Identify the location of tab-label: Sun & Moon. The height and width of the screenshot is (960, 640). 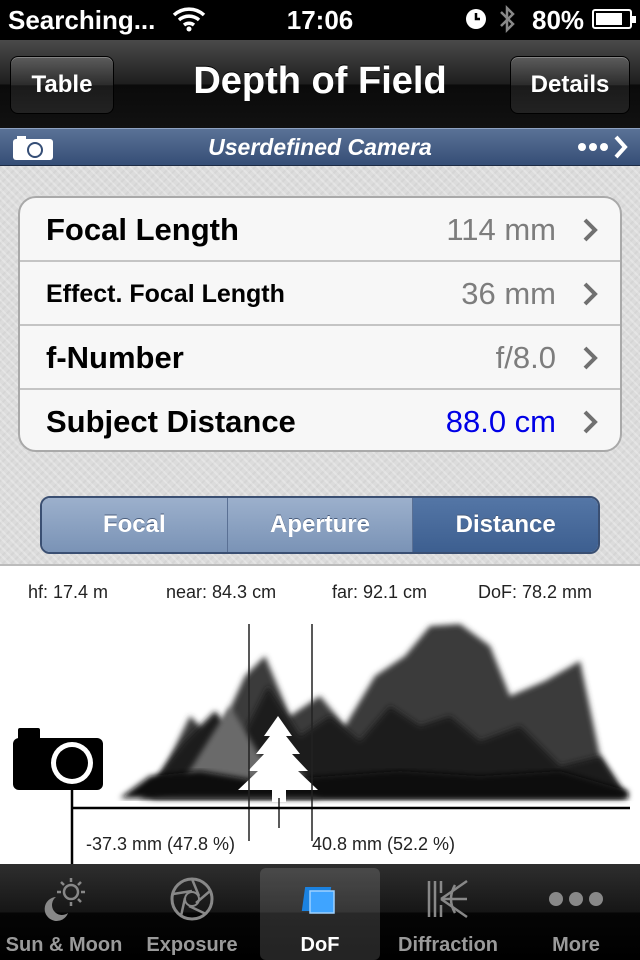
(64, 945).